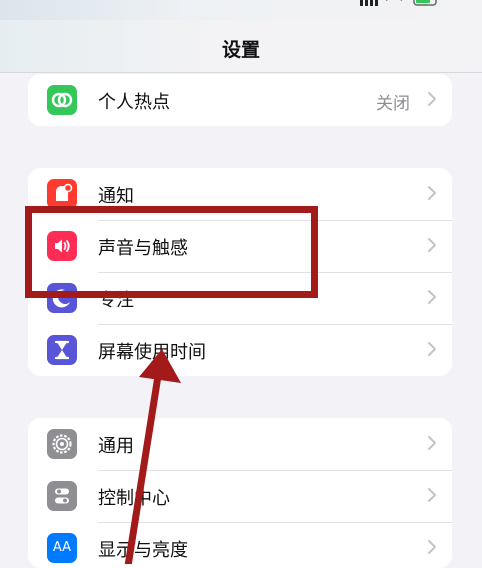 The height and width of the screenshot is (568, 482). What do you see at coordinates (134, 498) in the screenshot?
I see `settings-row-label: 控制中心` at bounding box center [134, 498].